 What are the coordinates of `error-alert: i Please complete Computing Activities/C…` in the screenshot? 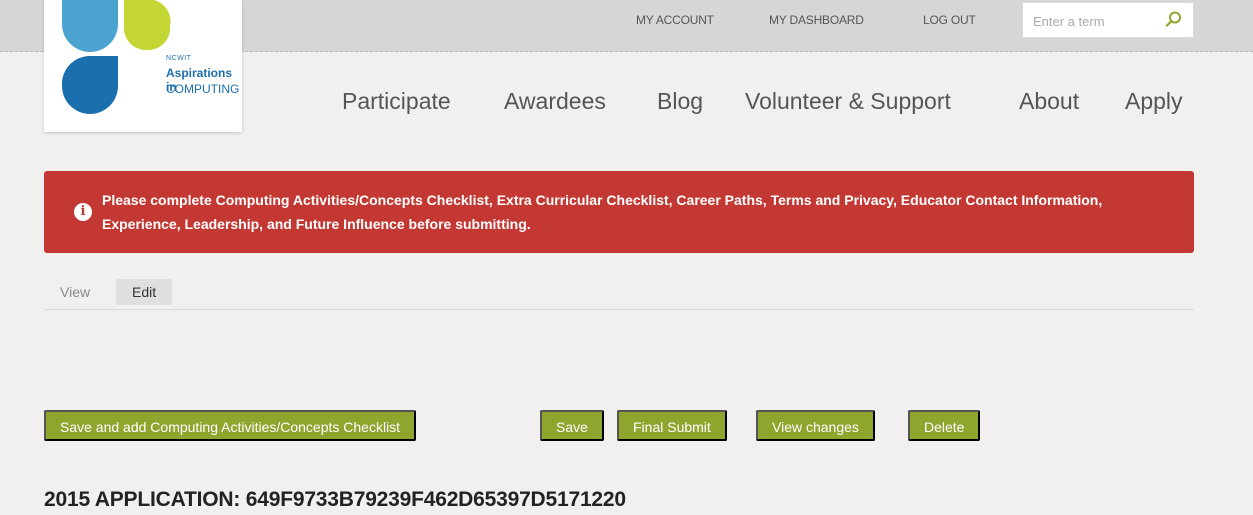 It's located at (619, 212).